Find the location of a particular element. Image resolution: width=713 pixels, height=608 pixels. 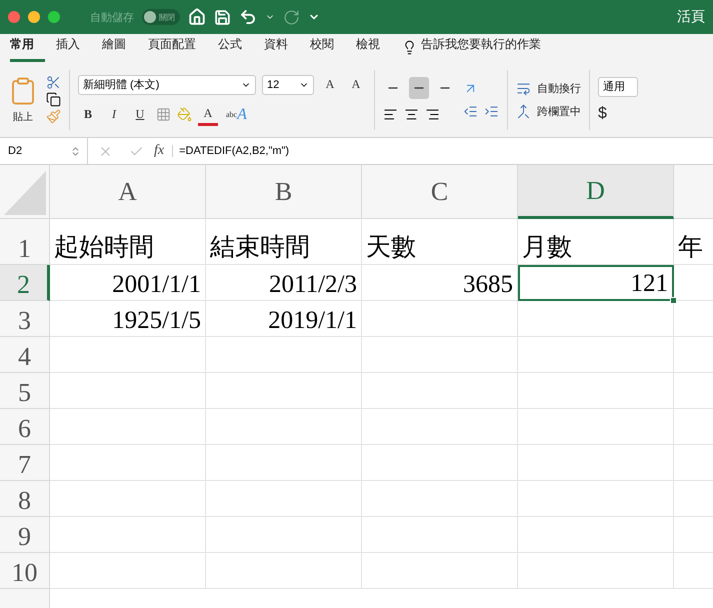

ribbon-tab: 校閱 is located at coordinates (327, 49).